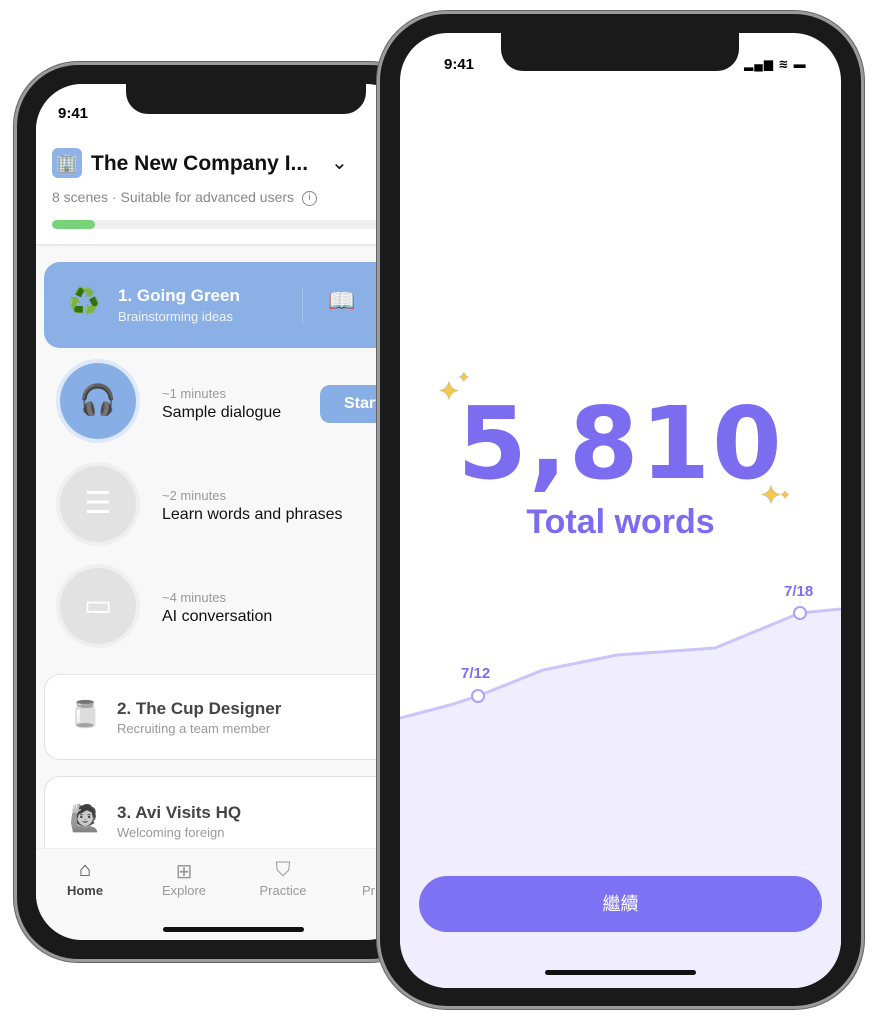  I want to click on tab-label: Explore, so click(184, 890).